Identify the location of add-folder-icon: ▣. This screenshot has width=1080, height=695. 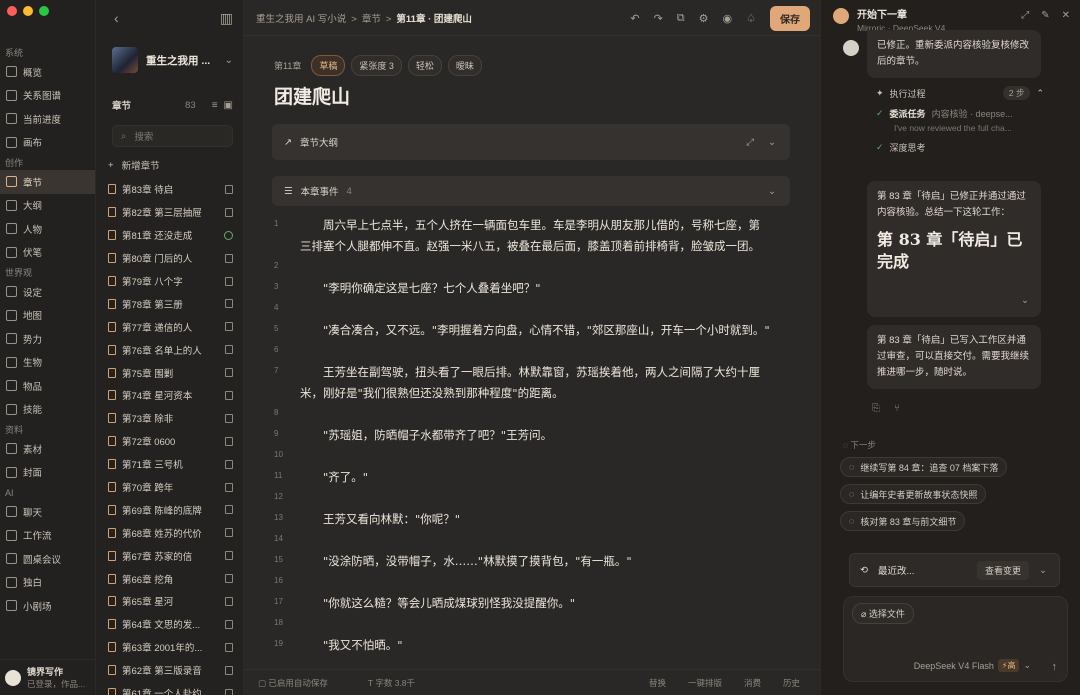
(228, 105).